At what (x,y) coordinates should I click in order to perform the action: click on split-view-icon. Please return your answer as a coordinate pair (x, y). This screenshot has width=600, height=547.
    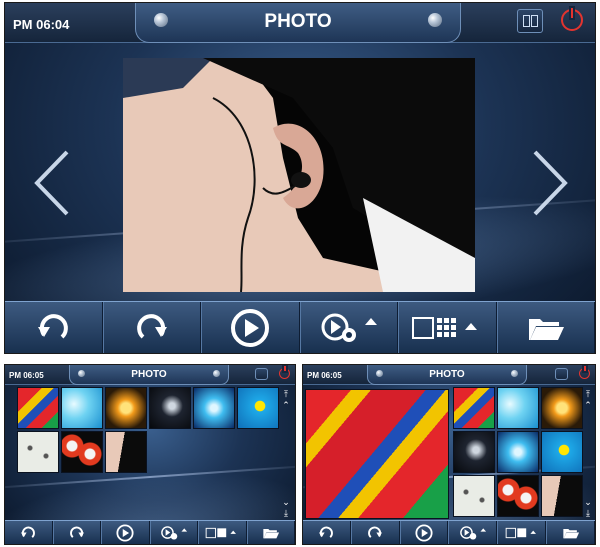
    Looking at the image, I should click on (526, 21).